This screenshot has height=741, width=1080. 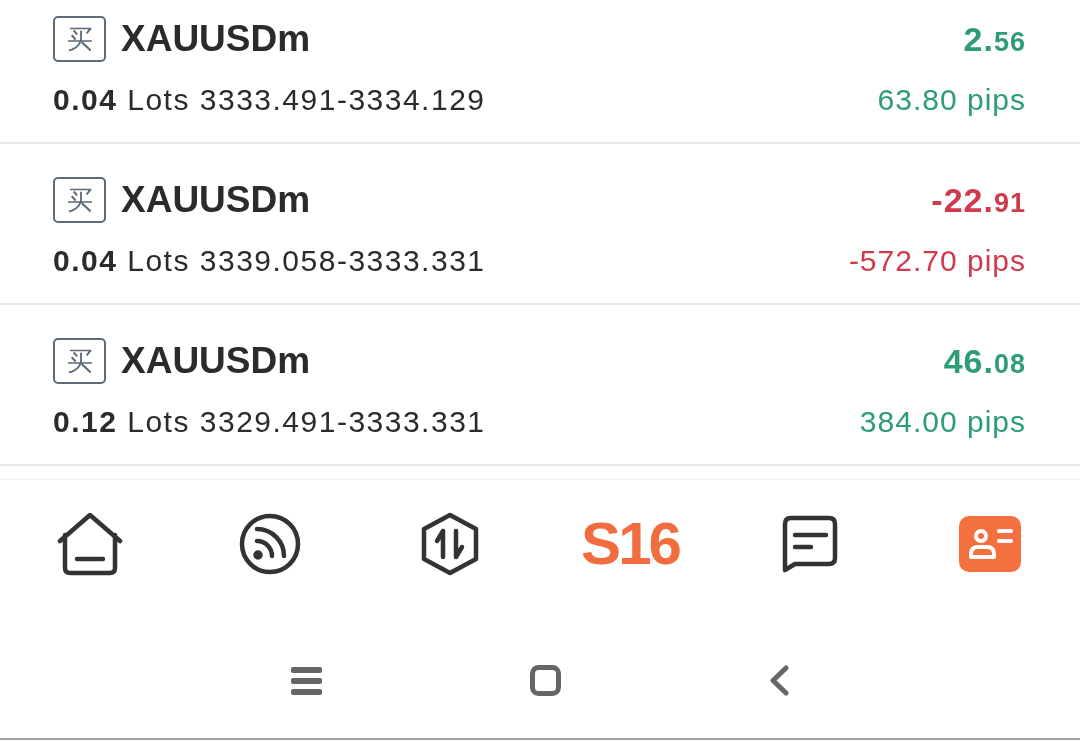 I want to click on back-icon, so click(x=779, y=680).